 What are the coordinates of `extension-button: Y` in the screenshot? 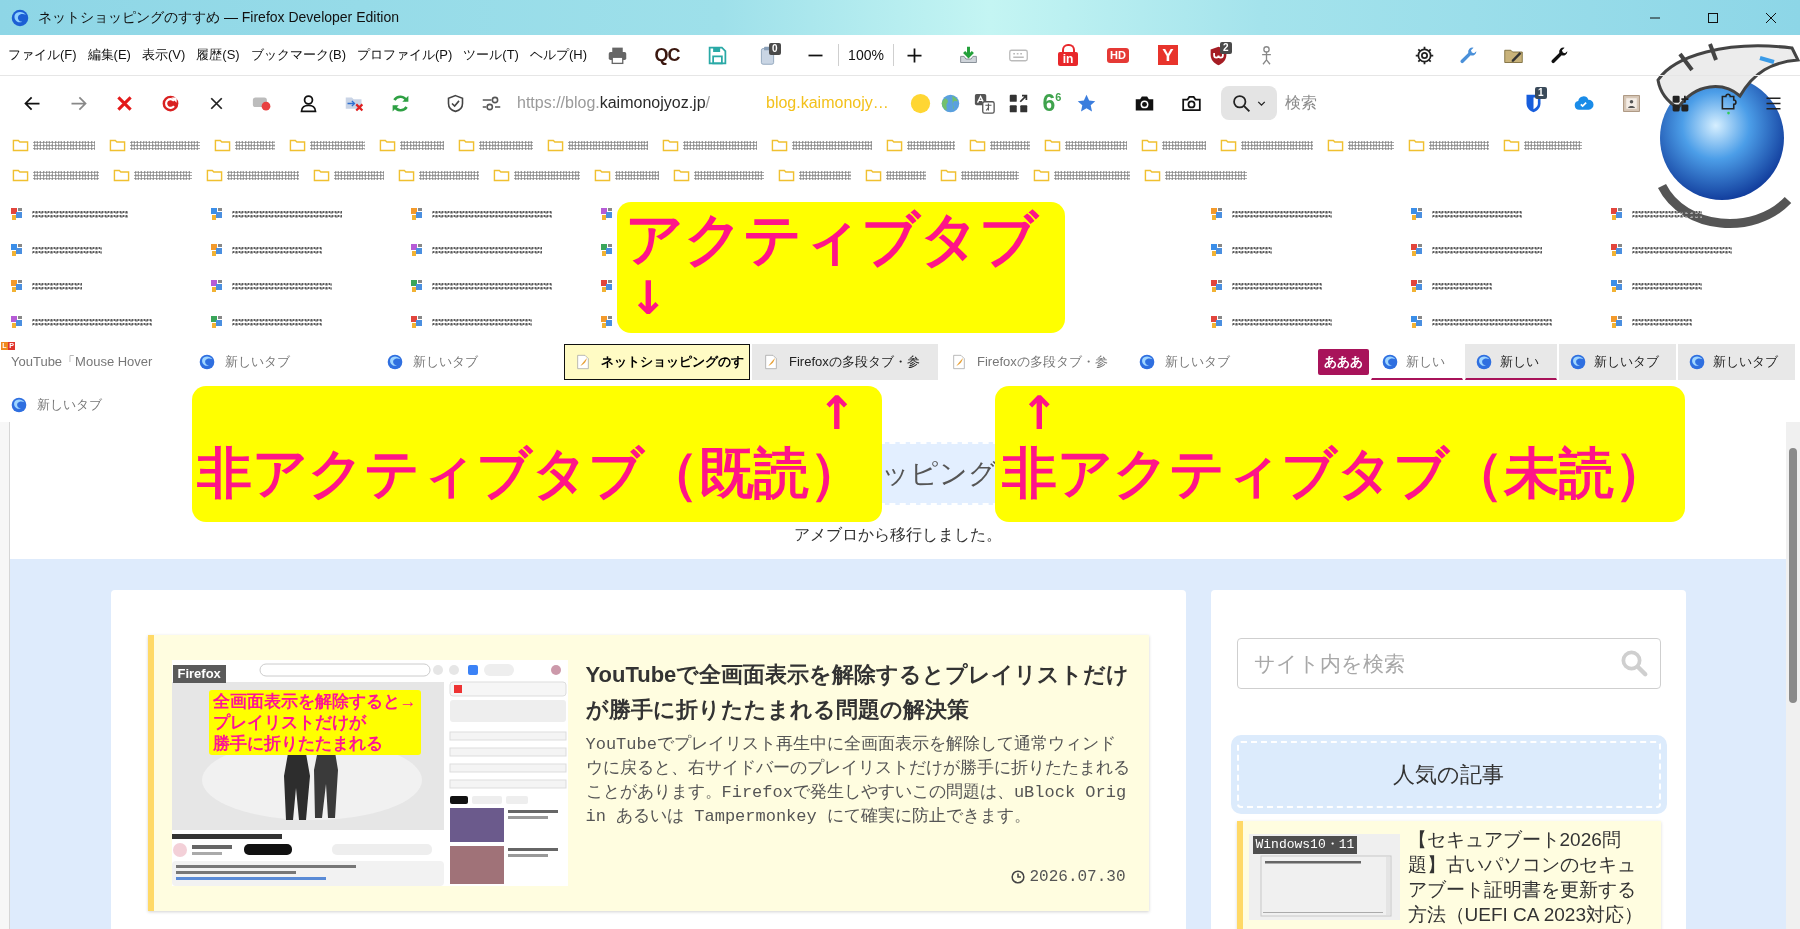 It's located at (1168, 55).